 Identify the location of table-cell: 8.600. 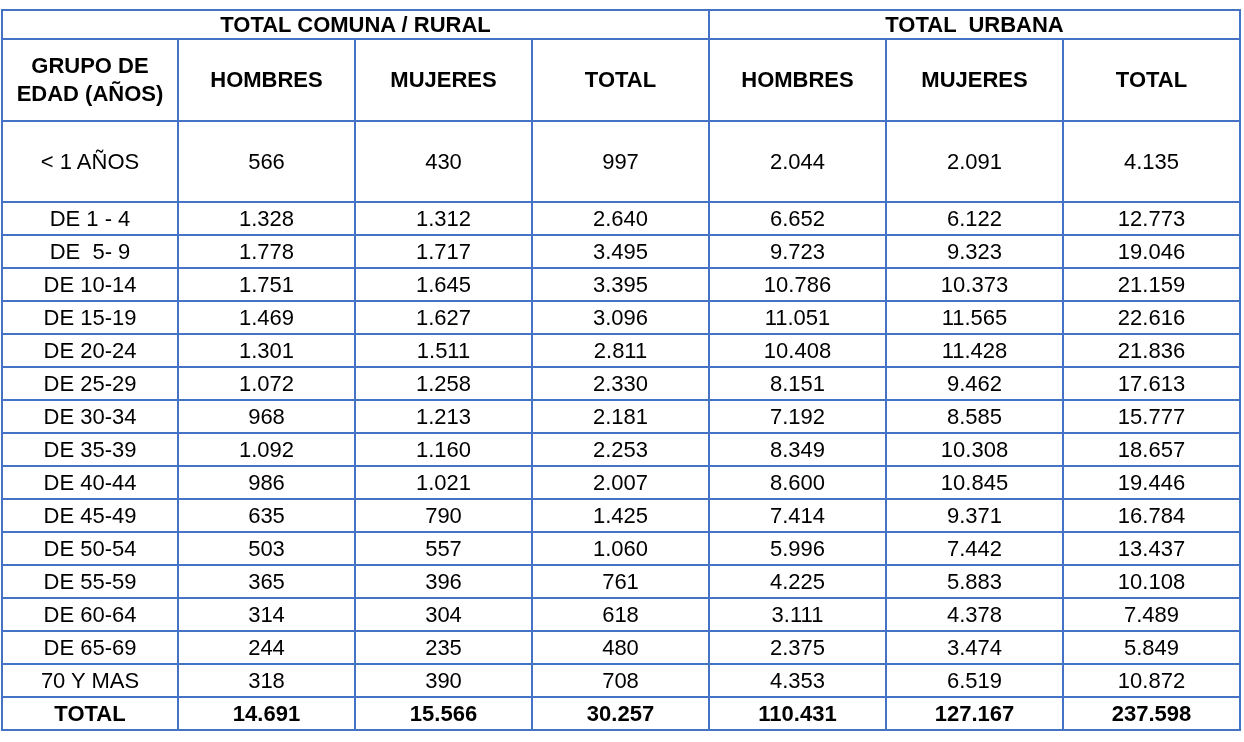
(797, 482).